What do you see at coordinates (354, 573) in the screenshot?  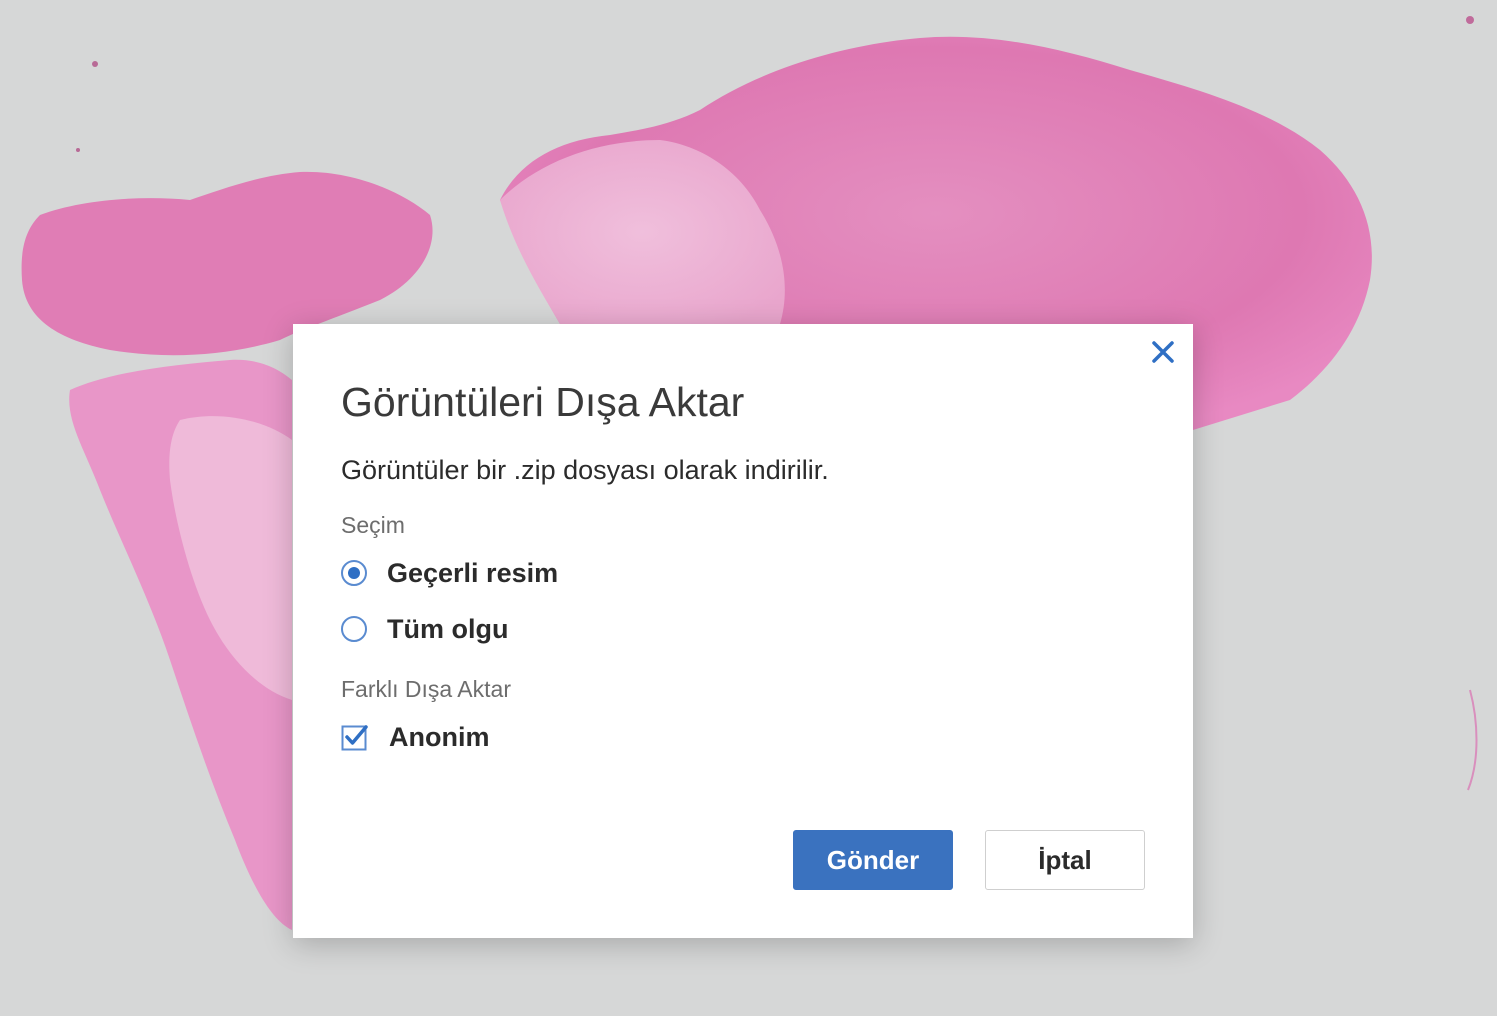 I see `radio-selected-icon` at bounding box center [354, 573].